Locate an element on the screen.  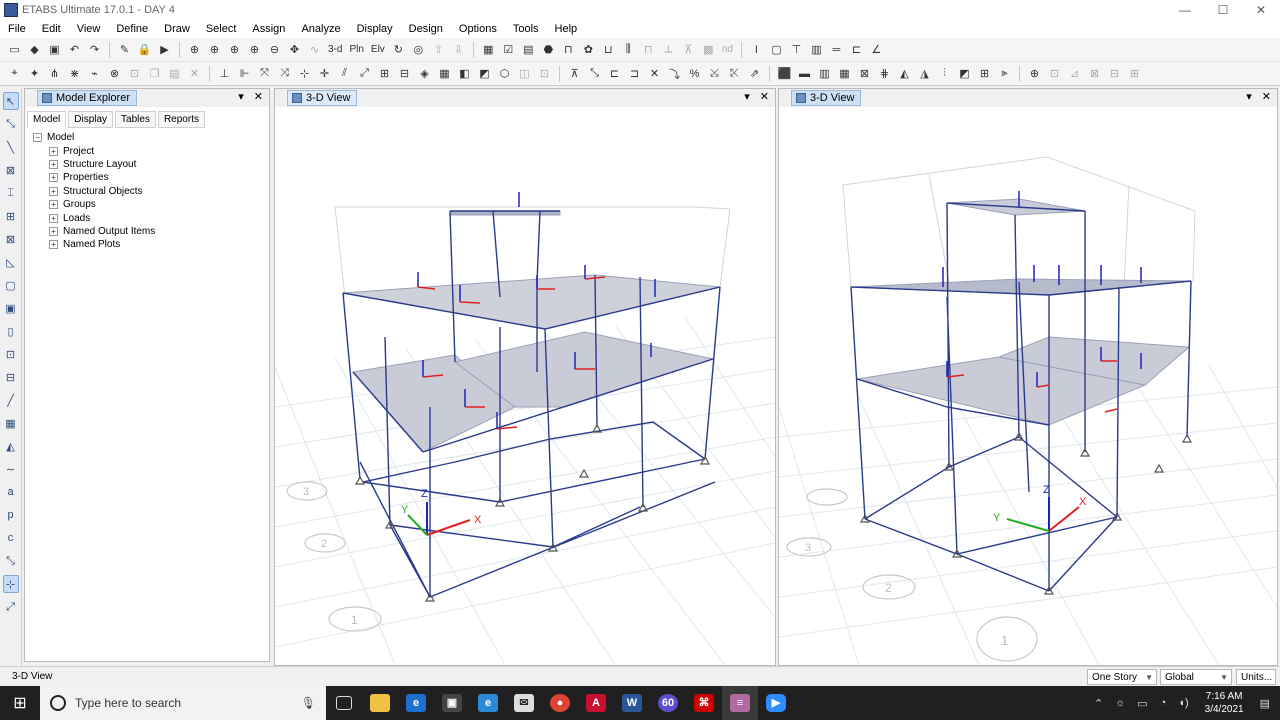
microphone-icon: 🎙 is located at coordinates (308, 703).